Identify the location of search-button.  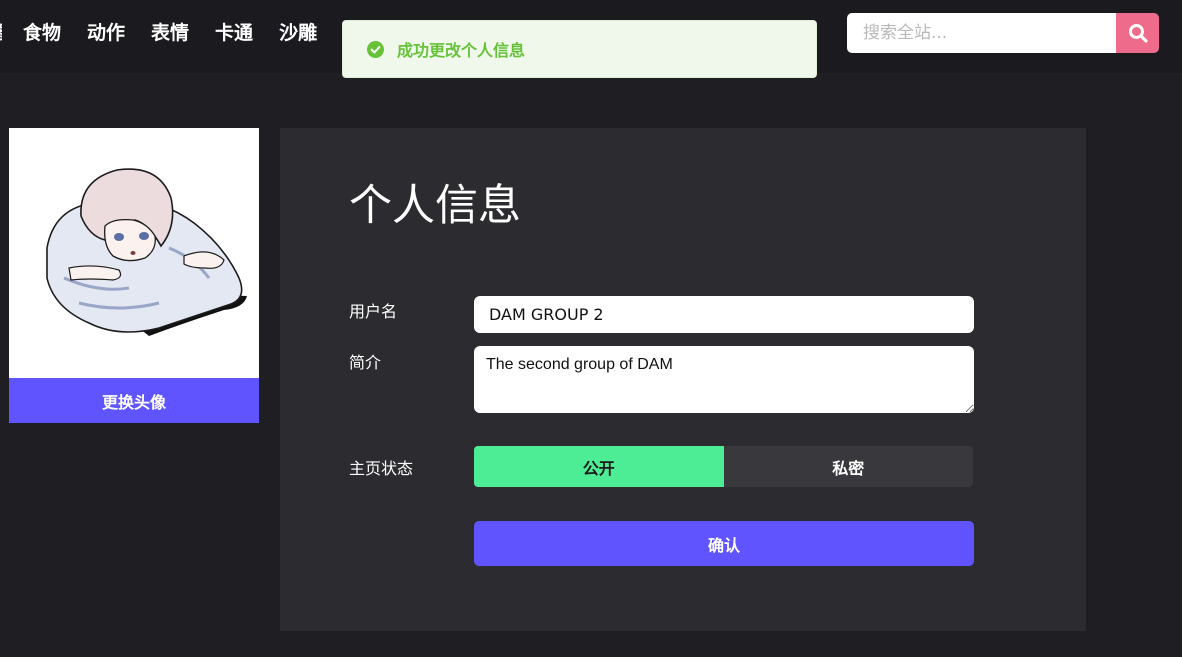
(1137, 33).